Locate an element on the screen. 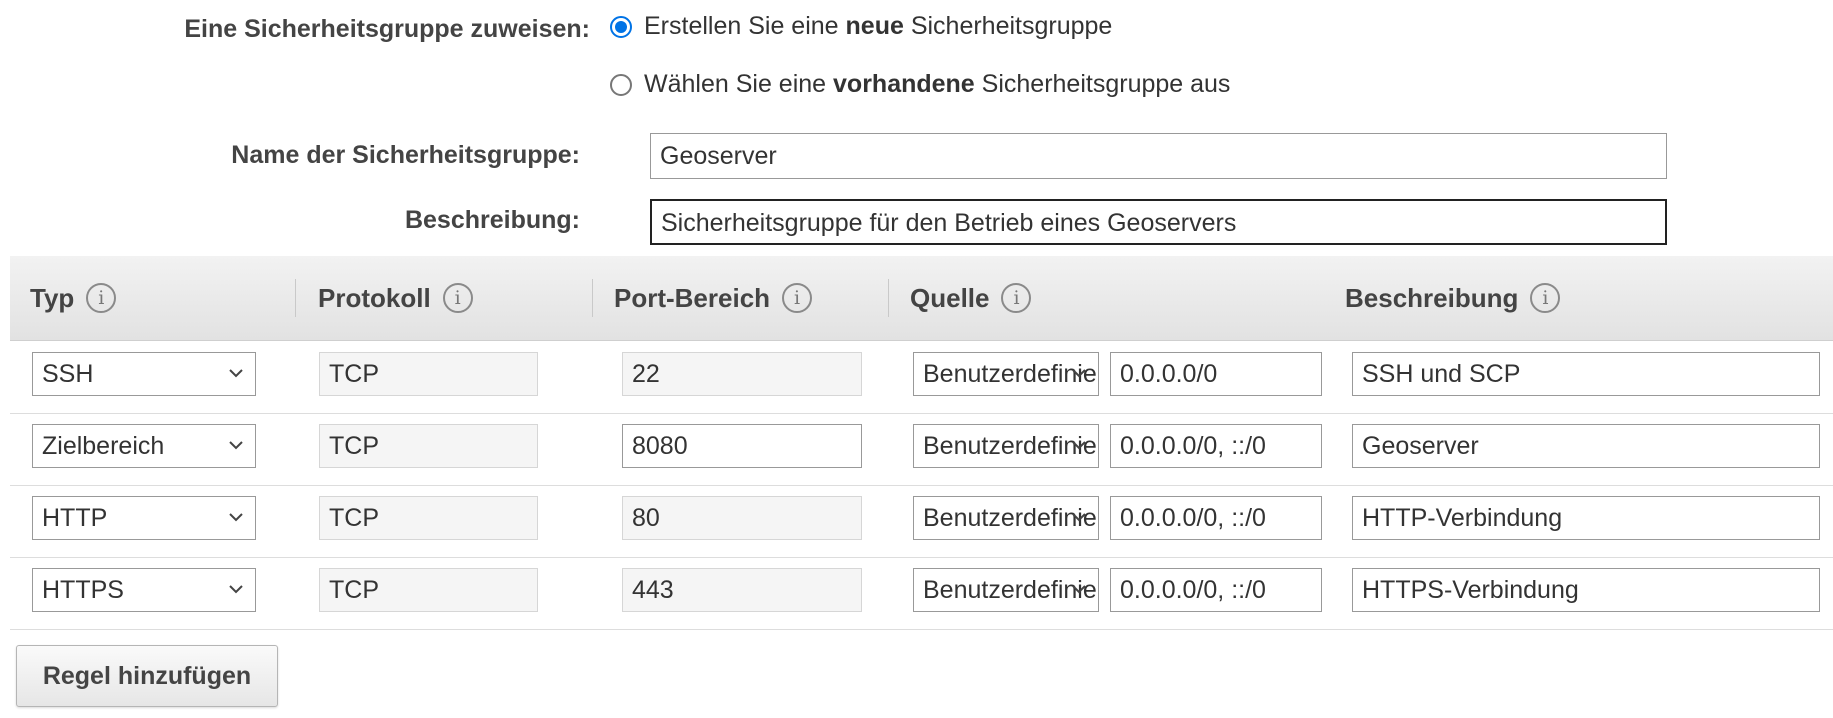  type-select-value: SSH is located at coordinates (68, 374).